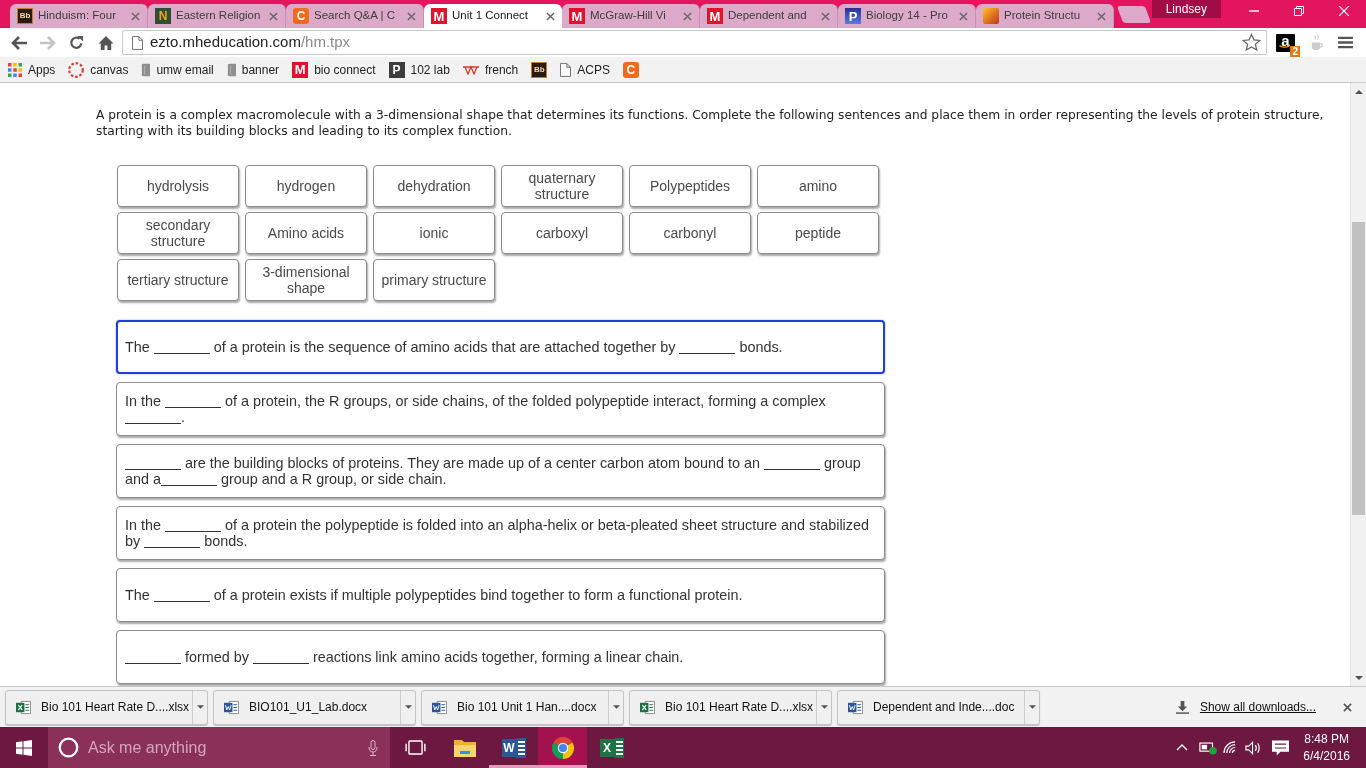 The height and width of the screenshot is (768, 1366). Describe the element at coordinates (690, 233) in the screenshot. I see `word-tile: carbonyl` at that location.